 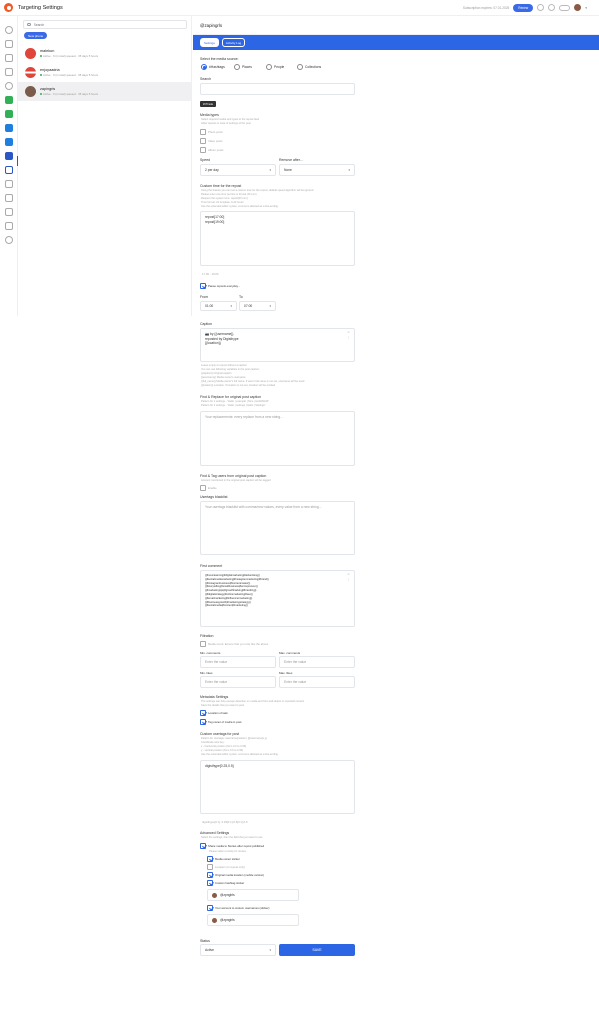 I want to click on checkbox-label: Custom hashtag sticker, so click(x=230, y=883).